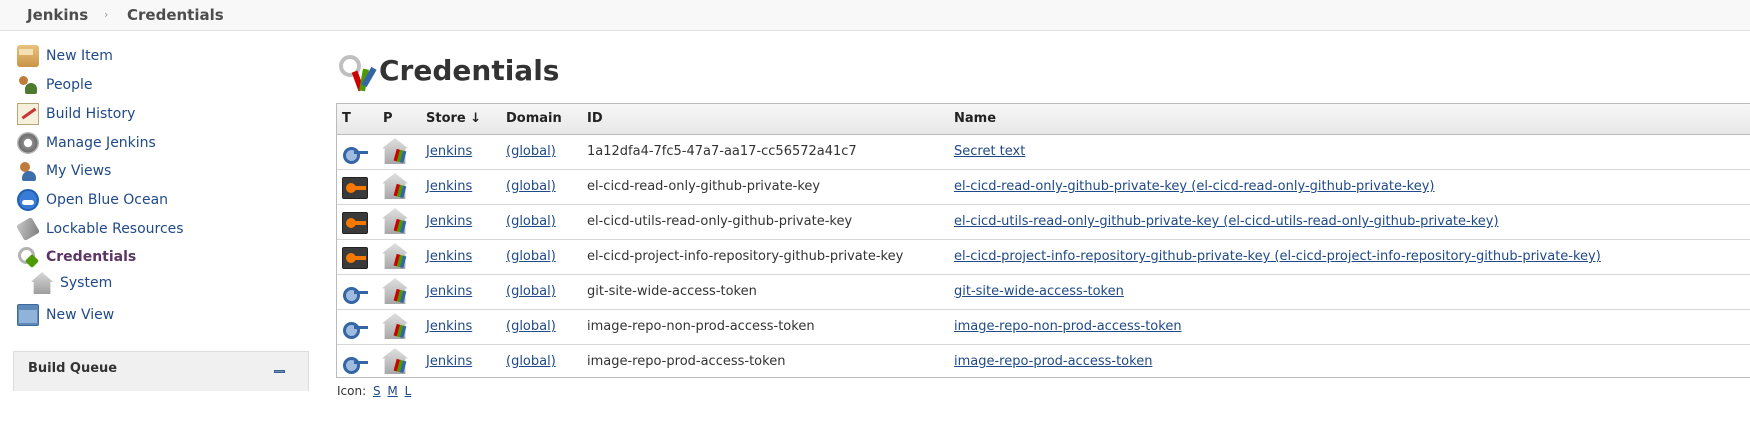 This screenshot has width=1750, height=436. What do you see at coordinates (28, 56) in the screenshot?
I see `new-item-icon` at bounding box center [28, 56].